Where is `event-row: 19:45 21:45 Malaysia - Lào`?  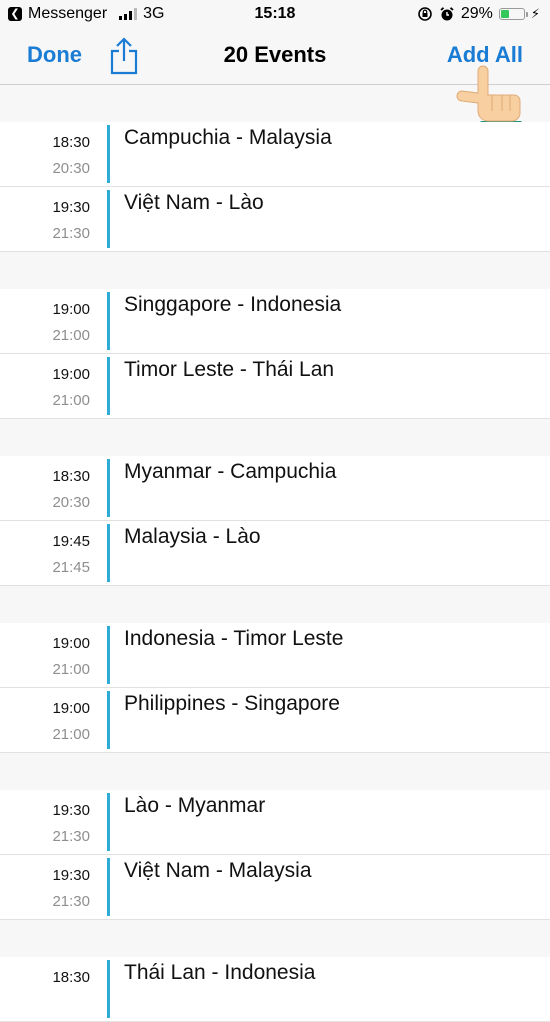 event-row: 19:45 21:45 Malaysia - Lào is located at coordinates (275, 553).